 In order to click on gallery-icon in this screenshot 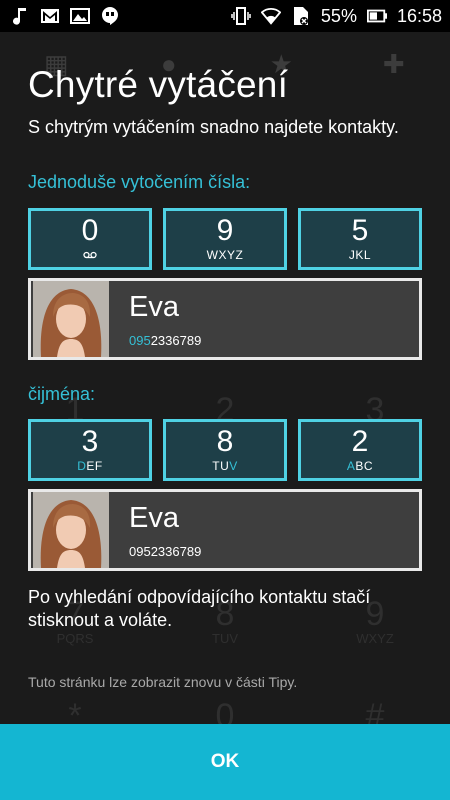, I will do `click(80, 16)`.